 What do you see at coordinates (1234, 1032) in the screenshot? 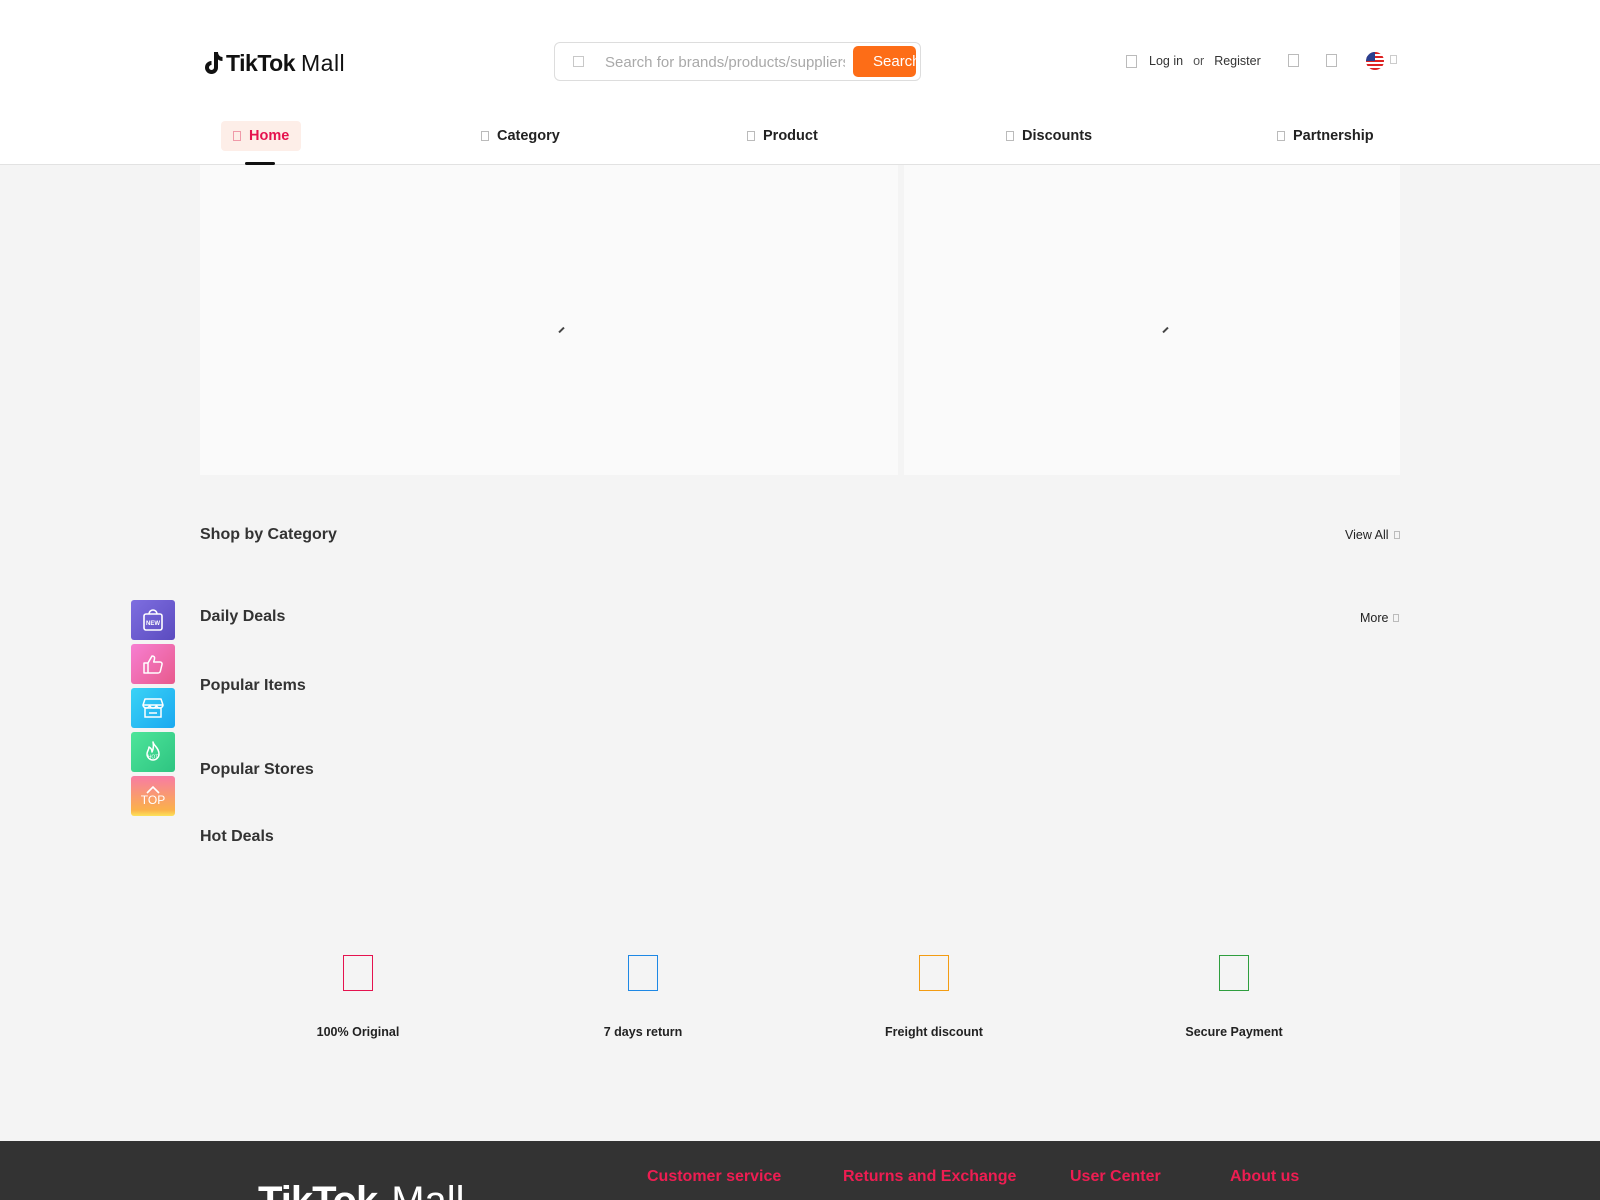
I see `feature-payment-label: Secure Payment` at bounding box center [1234, 1032].